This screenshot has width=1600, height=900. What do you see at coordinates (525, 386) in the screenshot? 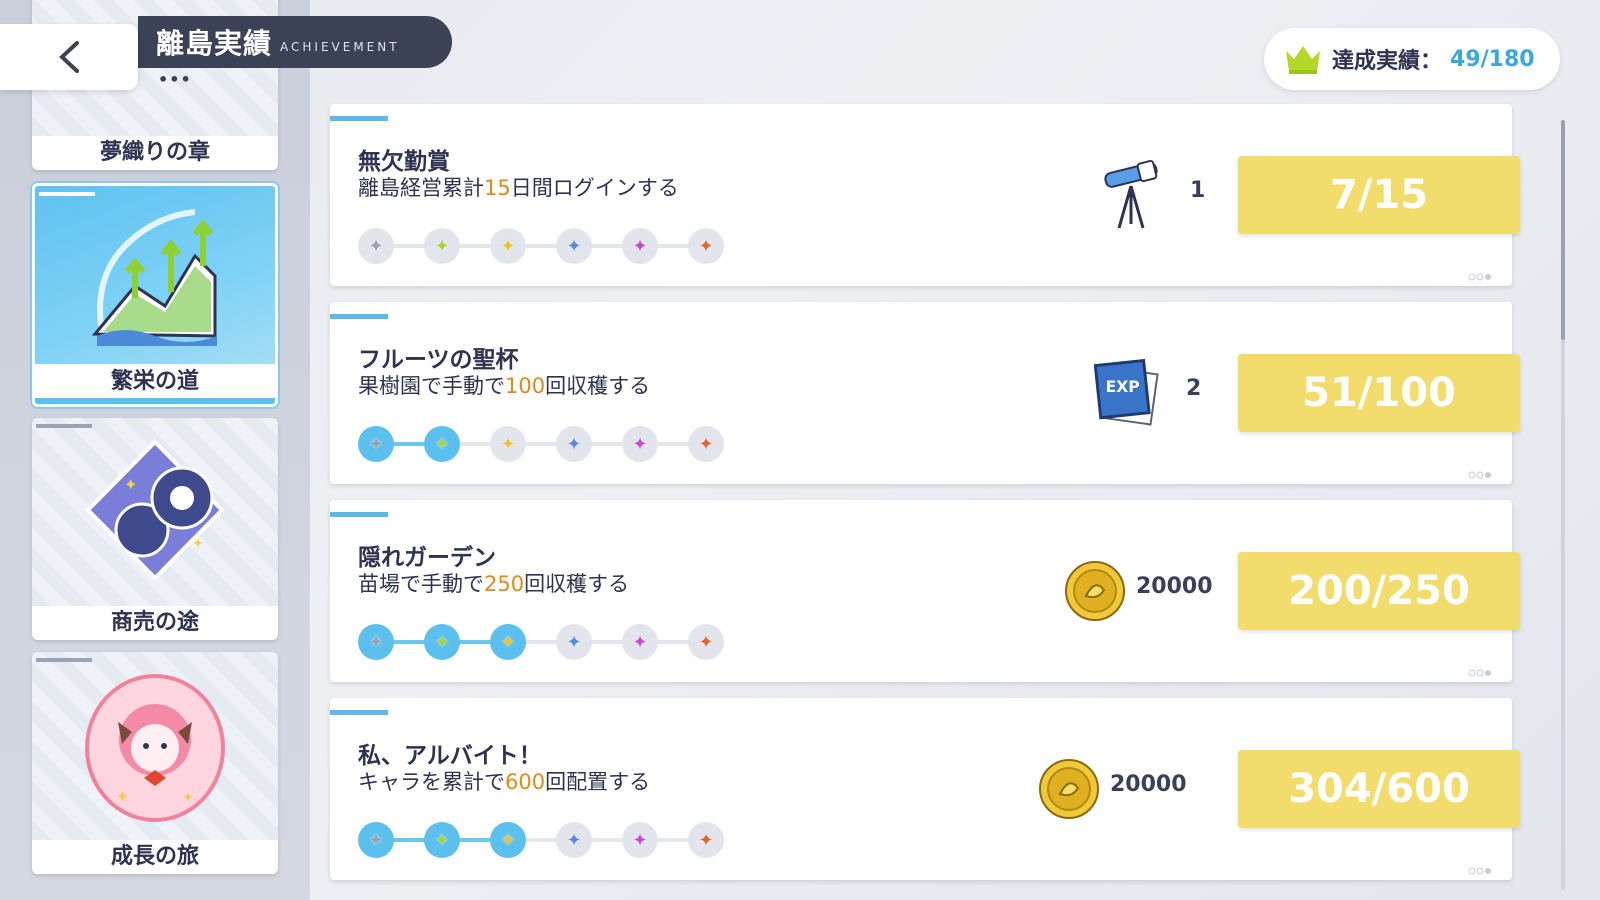
I see `target-number: 100` at bounding box center [525, 386].